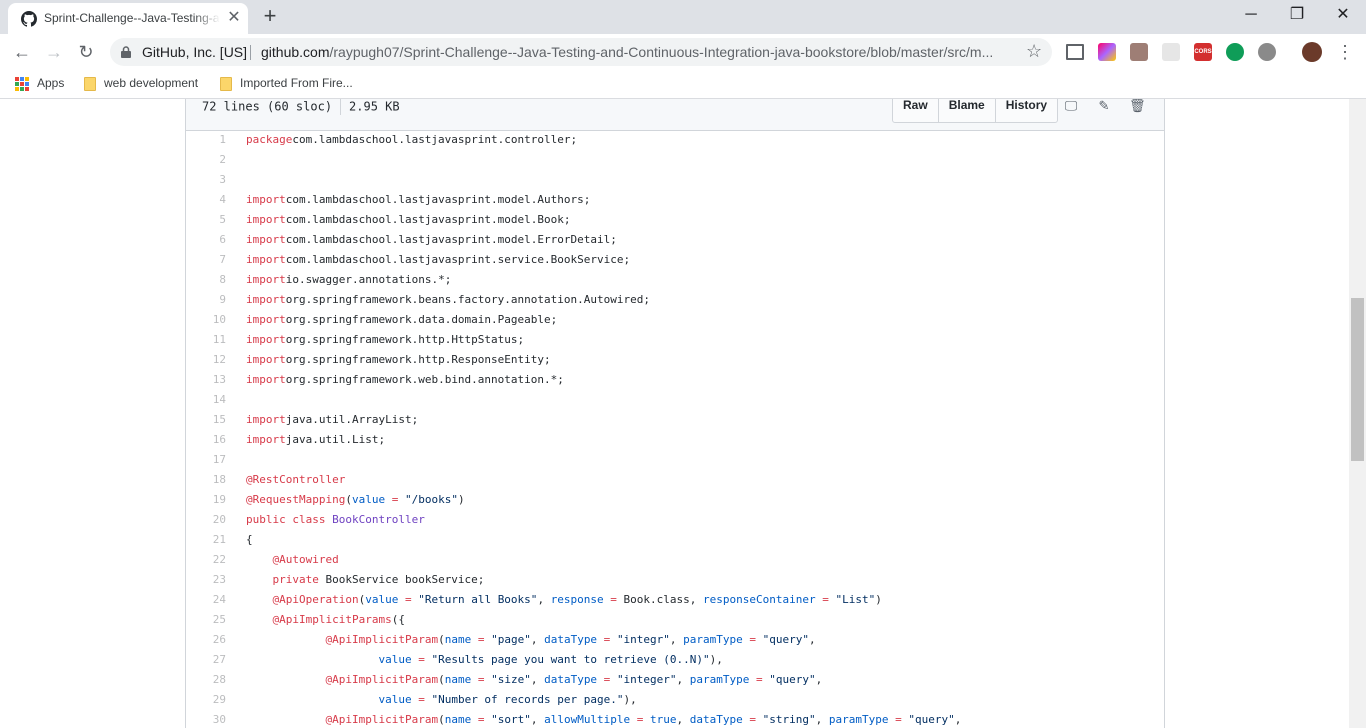  What do you see at coordinates (151, 83) in the screenshot?
I see `bookmark-label: web development` at bounding box center [151, 83].